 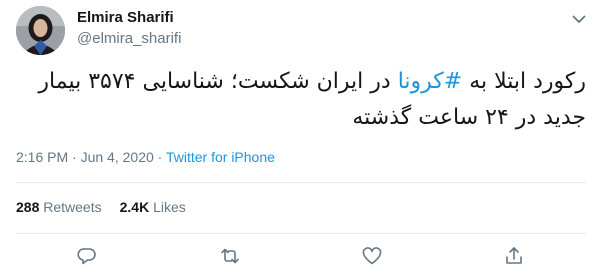 I want to click on retweets-count: 288, so click(x=28, y=207).